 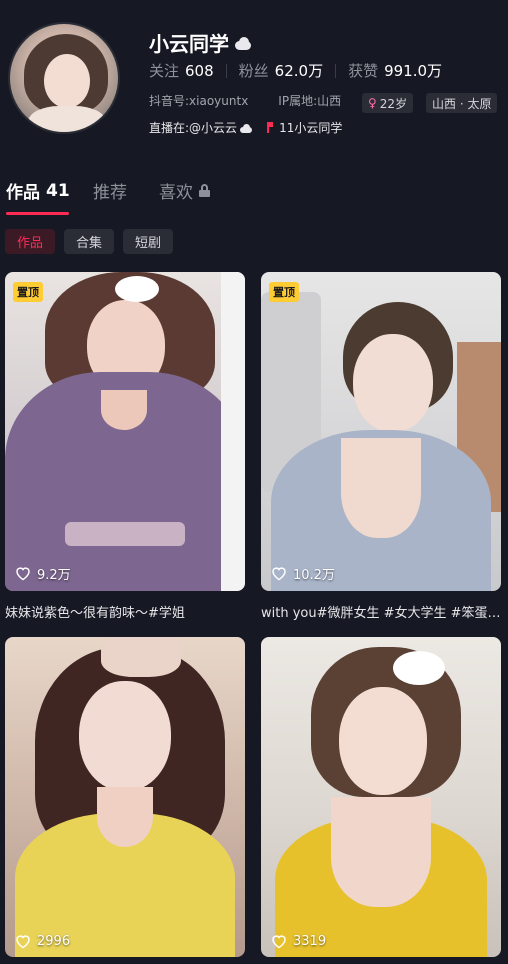 What do you see at coordinates (58, 190) in the screenshot?
I see `tab-works-count: 41` at bounding box center [58, 190].